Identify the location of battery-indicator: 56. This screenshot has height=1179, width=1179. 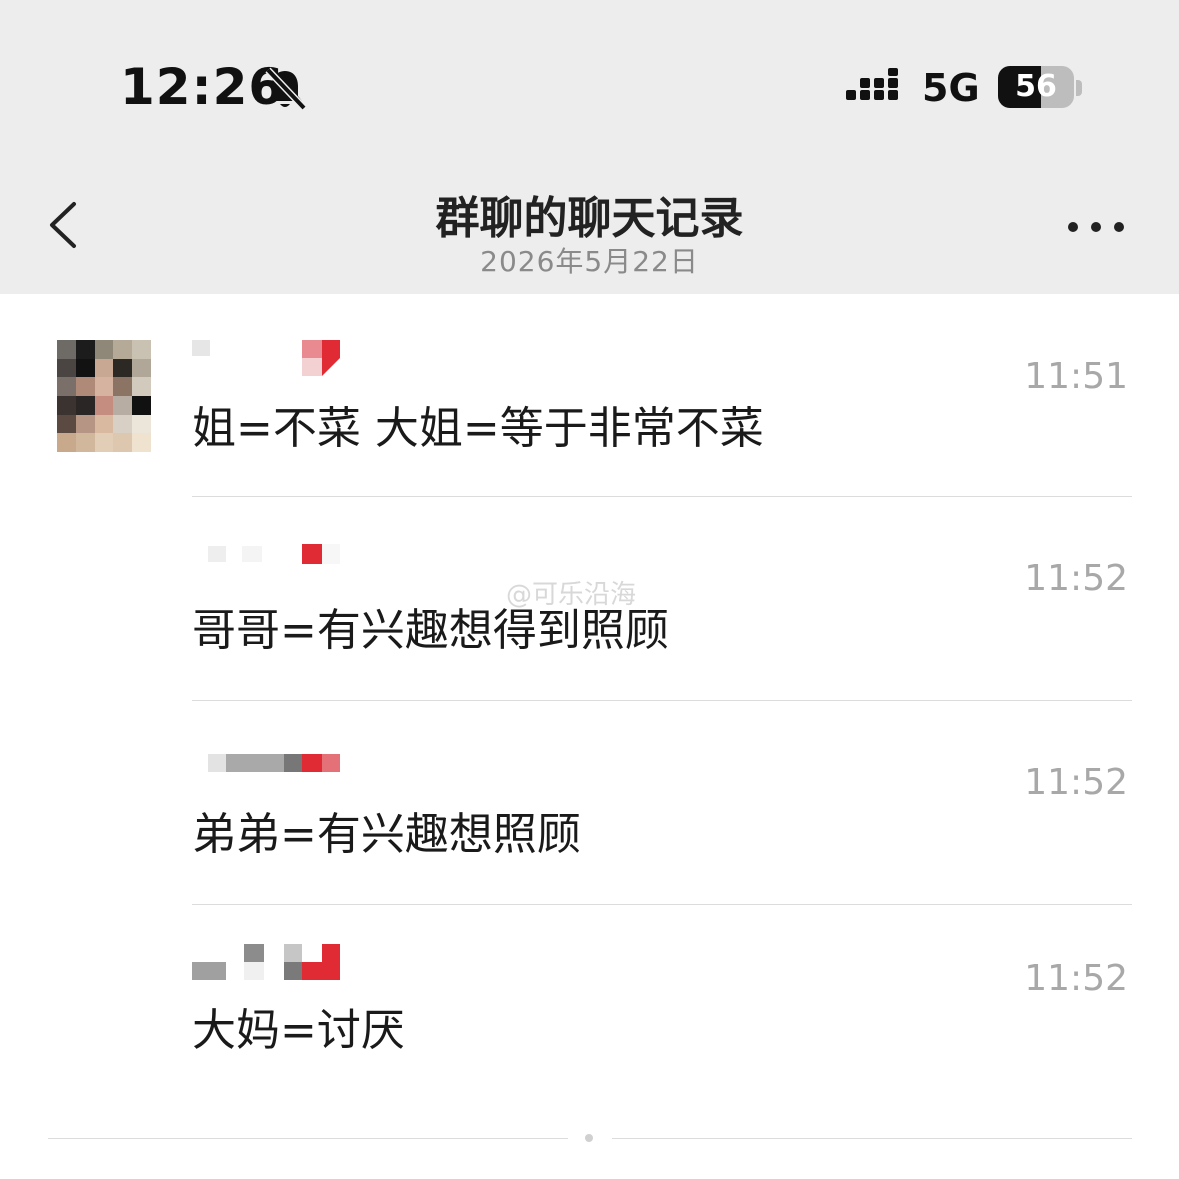
(1036, 87).